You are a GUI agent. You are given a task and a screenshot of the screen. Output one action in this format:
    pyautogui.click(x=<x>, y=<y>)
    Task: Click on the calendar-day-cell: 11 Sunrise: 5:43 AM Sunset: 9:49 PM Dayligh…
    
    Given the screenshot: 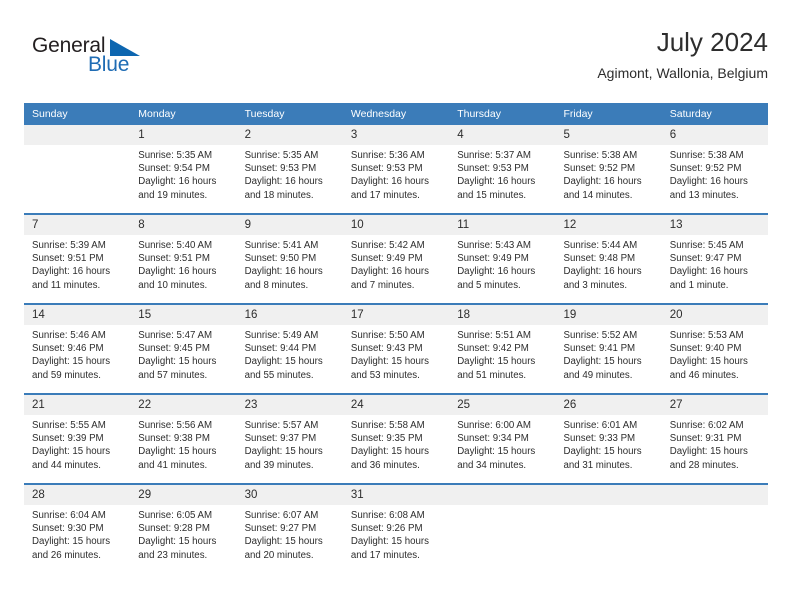 What is the action you would take?
    pyautogui.click(x=502, y=258)
    